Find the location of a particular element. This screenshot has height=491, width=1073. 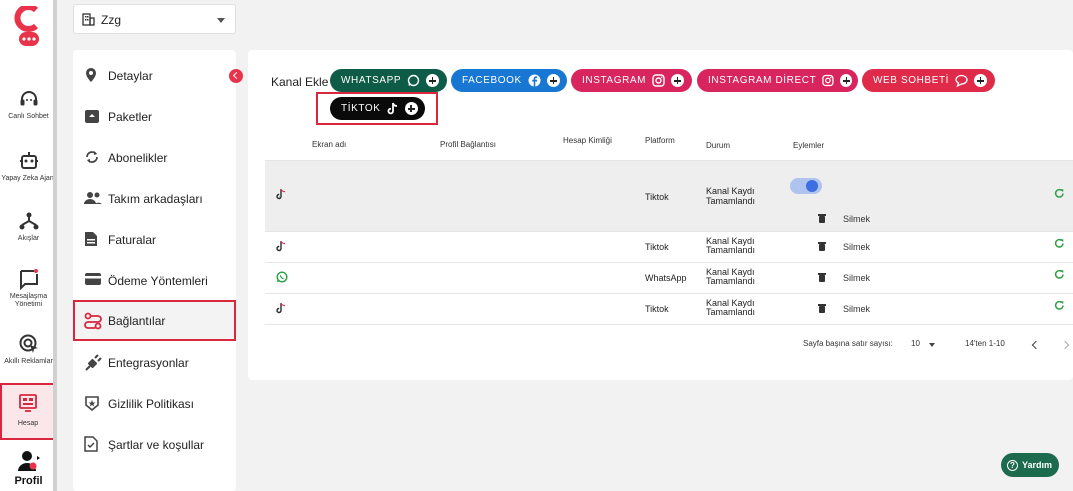

menu-item-payment-methods: Ödeme Yöntemleri is located at coordinates (154, 280).